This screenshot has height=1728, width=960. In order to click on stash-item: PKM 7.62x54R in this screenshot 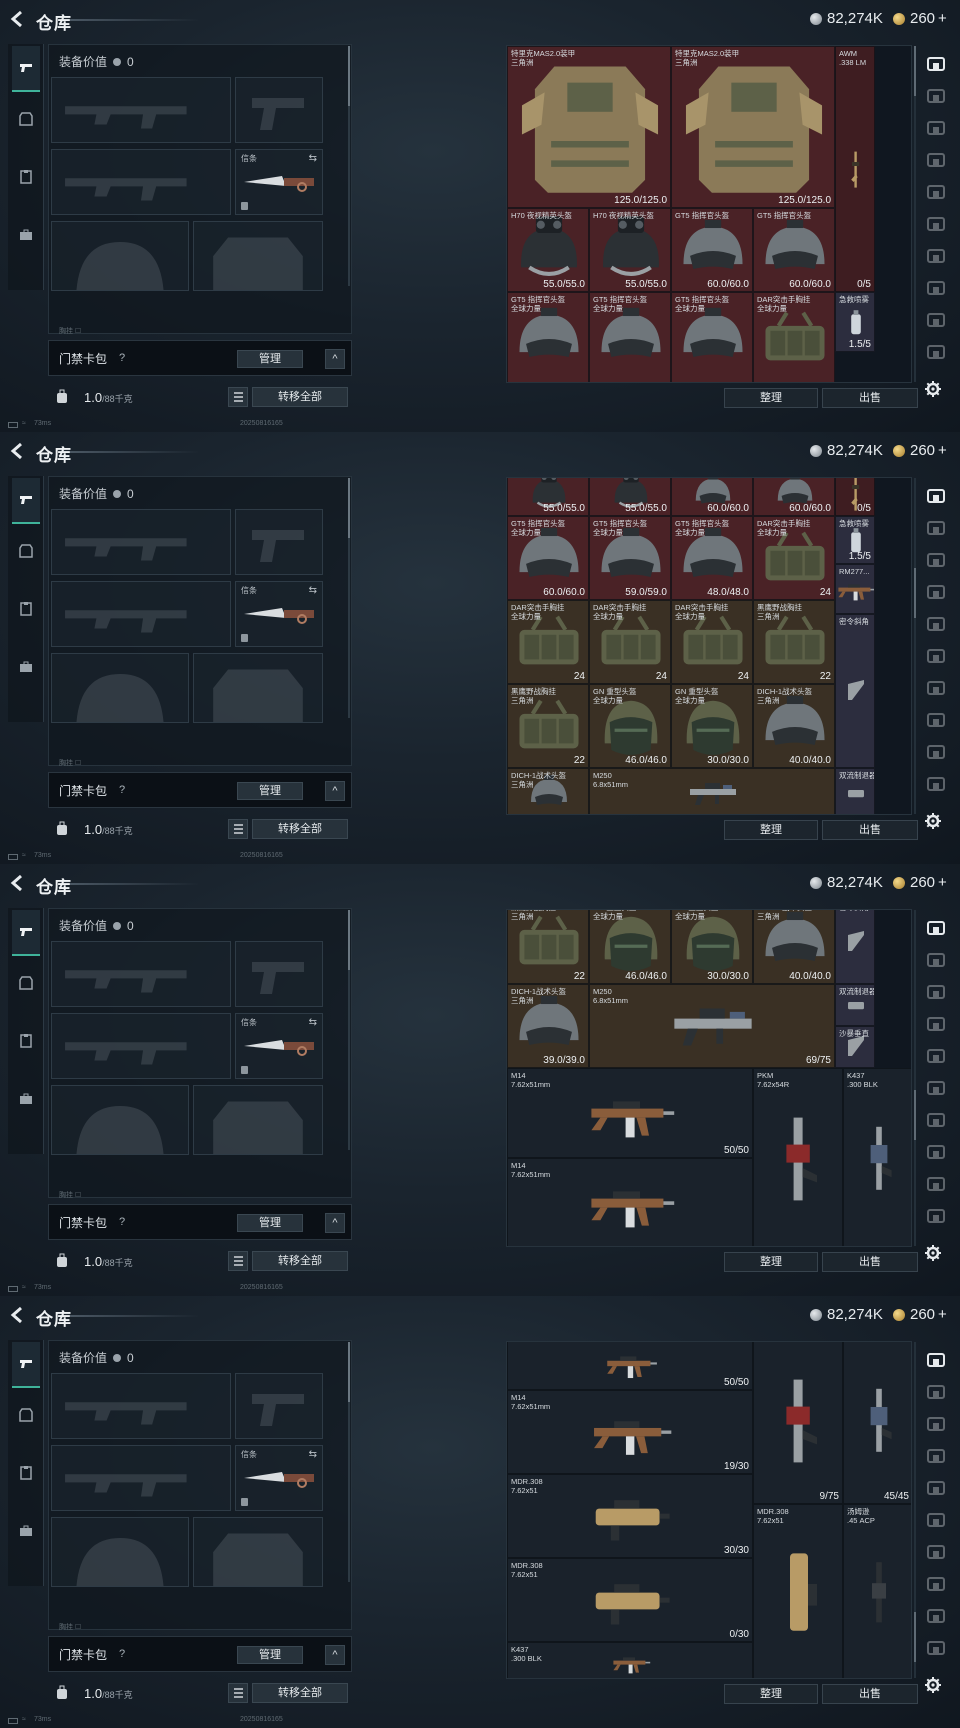, I will do `click(798, 1157)`.